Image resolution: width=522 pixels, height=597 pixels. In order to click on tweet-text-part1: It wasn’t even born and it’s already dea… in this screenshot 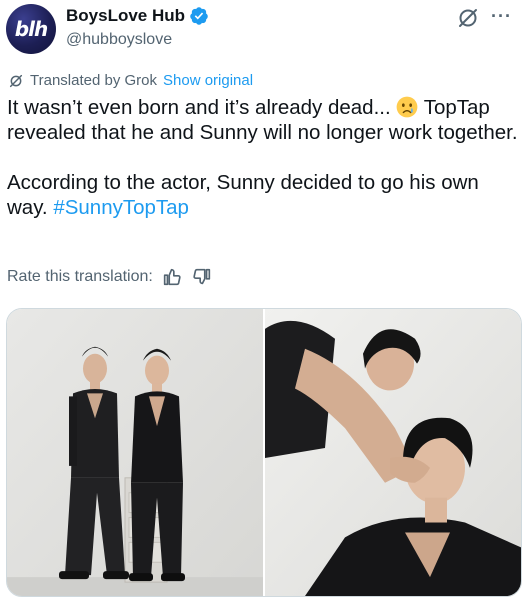, I will do `click(202, 107)`.